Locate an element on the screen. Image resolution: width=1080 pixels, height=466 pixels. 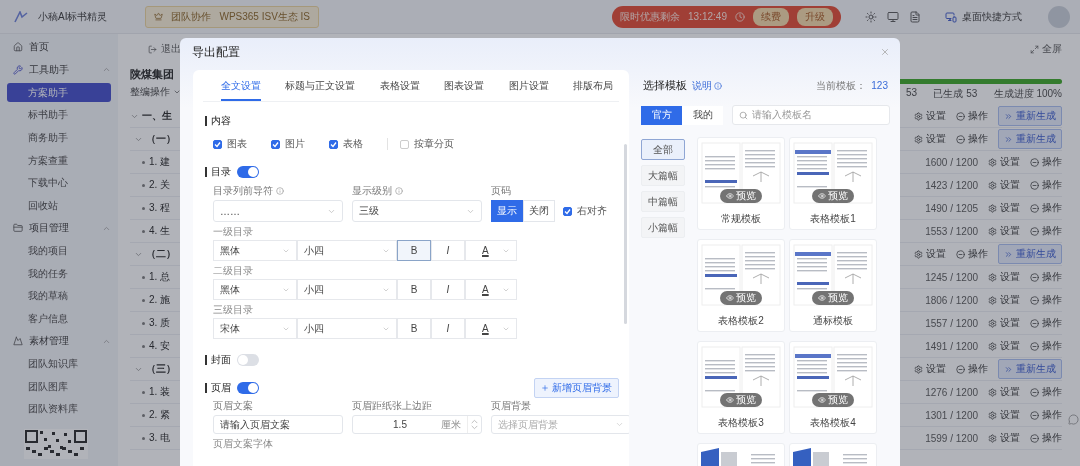
sidebar-item: 标书助手 is located at coordinates (59, 115).